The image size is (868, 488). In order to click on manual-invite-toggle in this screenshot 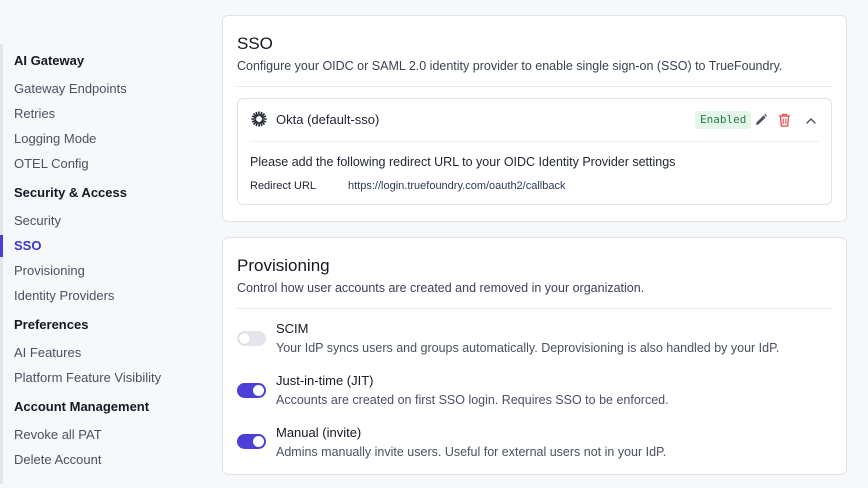, I will do `click(251, 441)`.